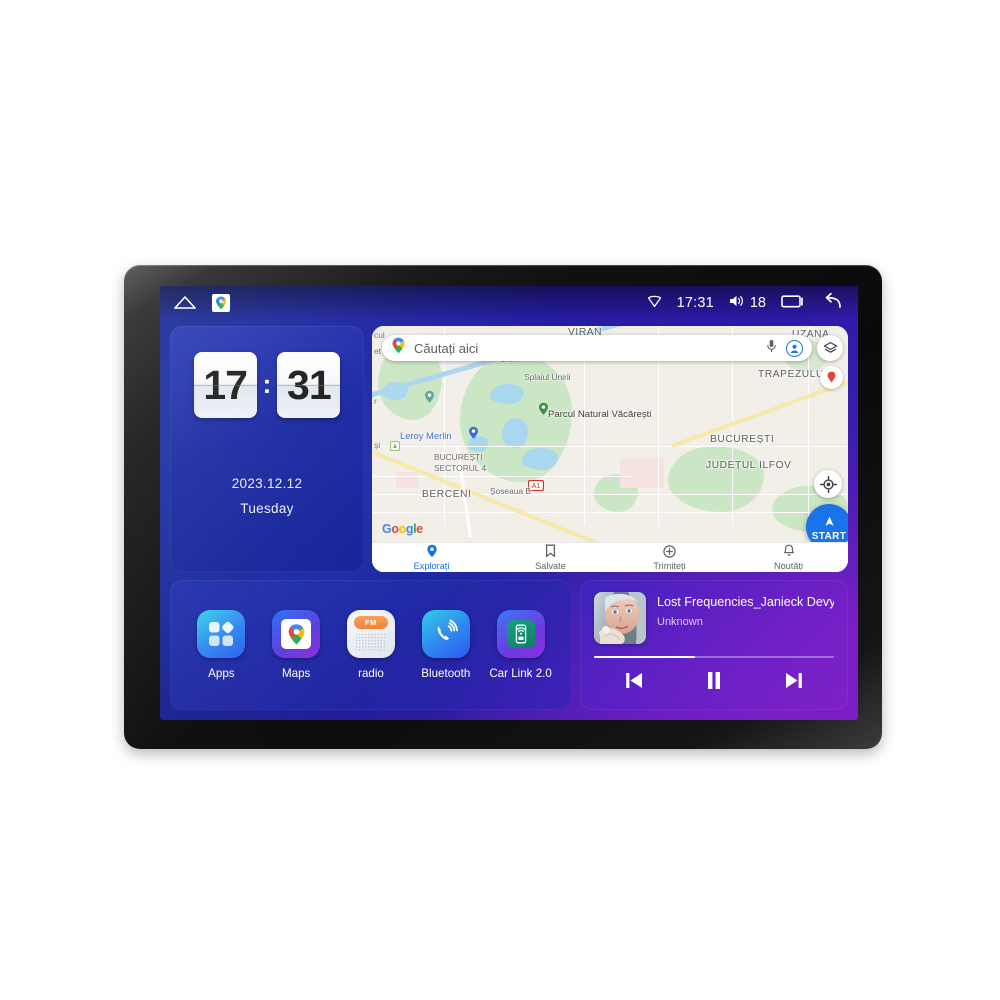 This screenshot has width=1000, height=1000. Describe the element at coordinates (510, 491) in the screenshot. I see `map-label: Șoseaua B` at that location.